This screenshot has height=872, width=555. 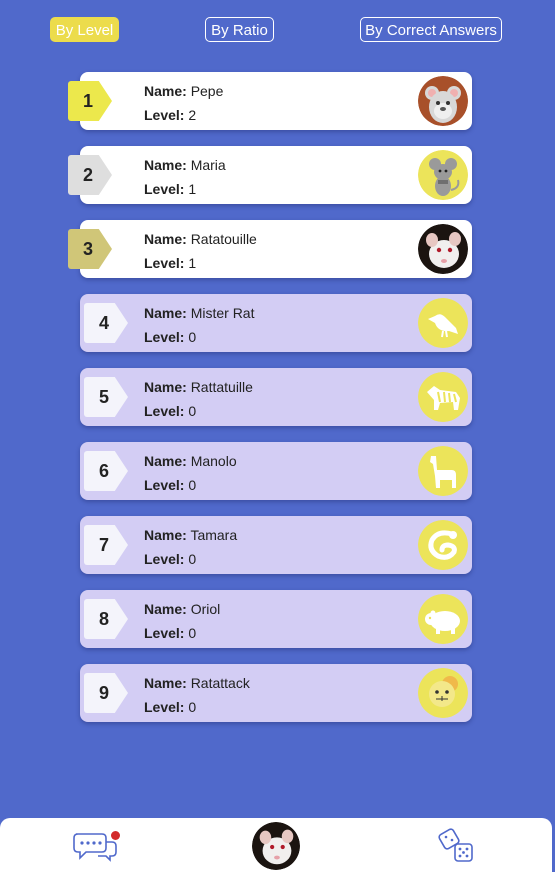 What do you see at coordinates (270, 249) in the screenshot?
I see `ranking-card-3: 3 Name: Ratatouille Level: 1` at bounding box center [270, 249].